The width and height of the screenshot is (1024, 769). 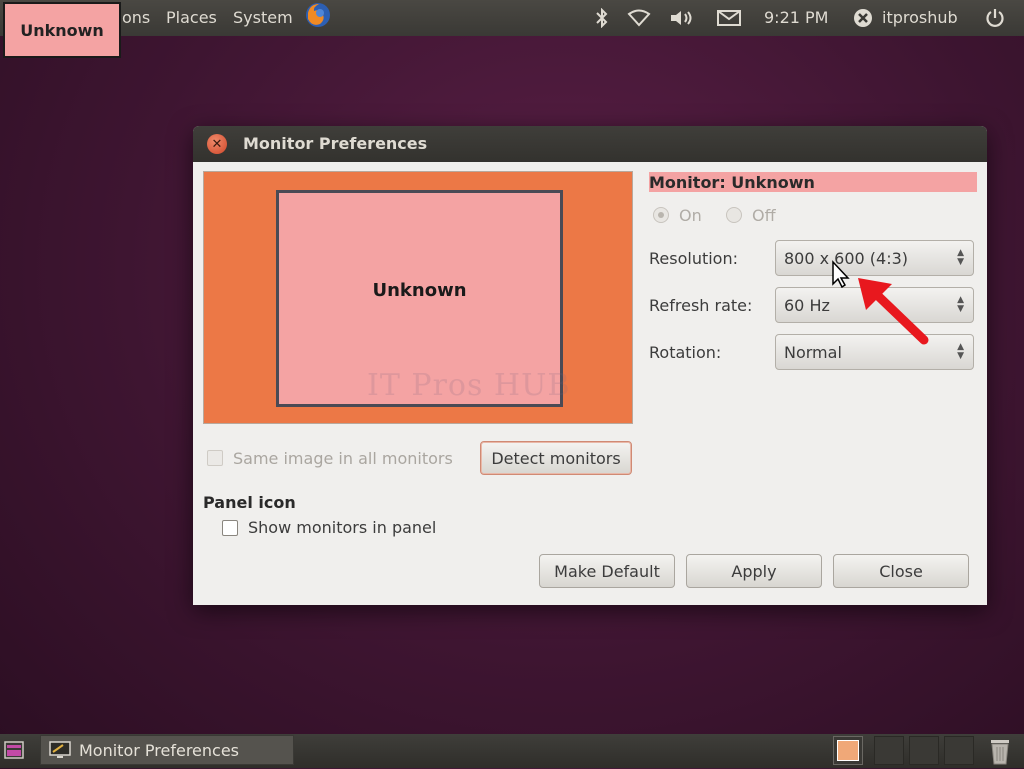 I want to click on monitor-heading: Monitor: Unknown, so click(x=732, y=182).